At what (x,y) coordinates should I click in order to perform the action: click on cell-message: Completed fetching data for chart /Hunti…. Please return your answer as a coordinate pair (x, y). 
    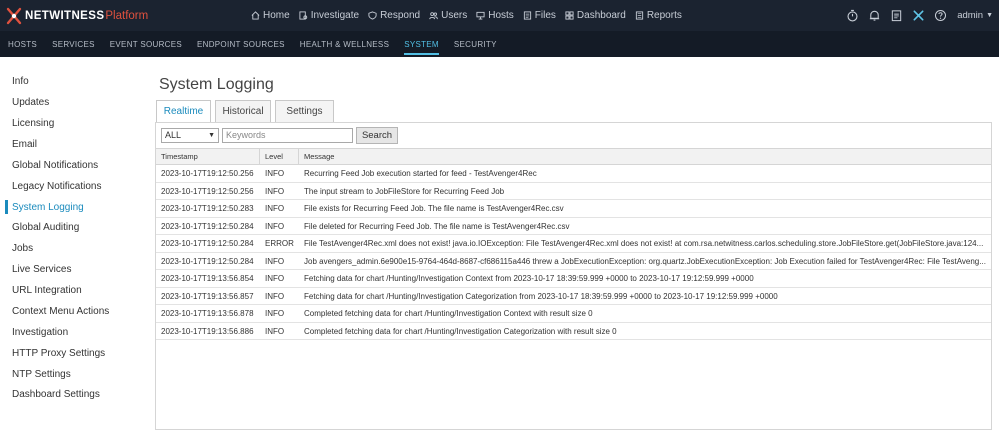
    Looking at the image, I should click on (460, 331).